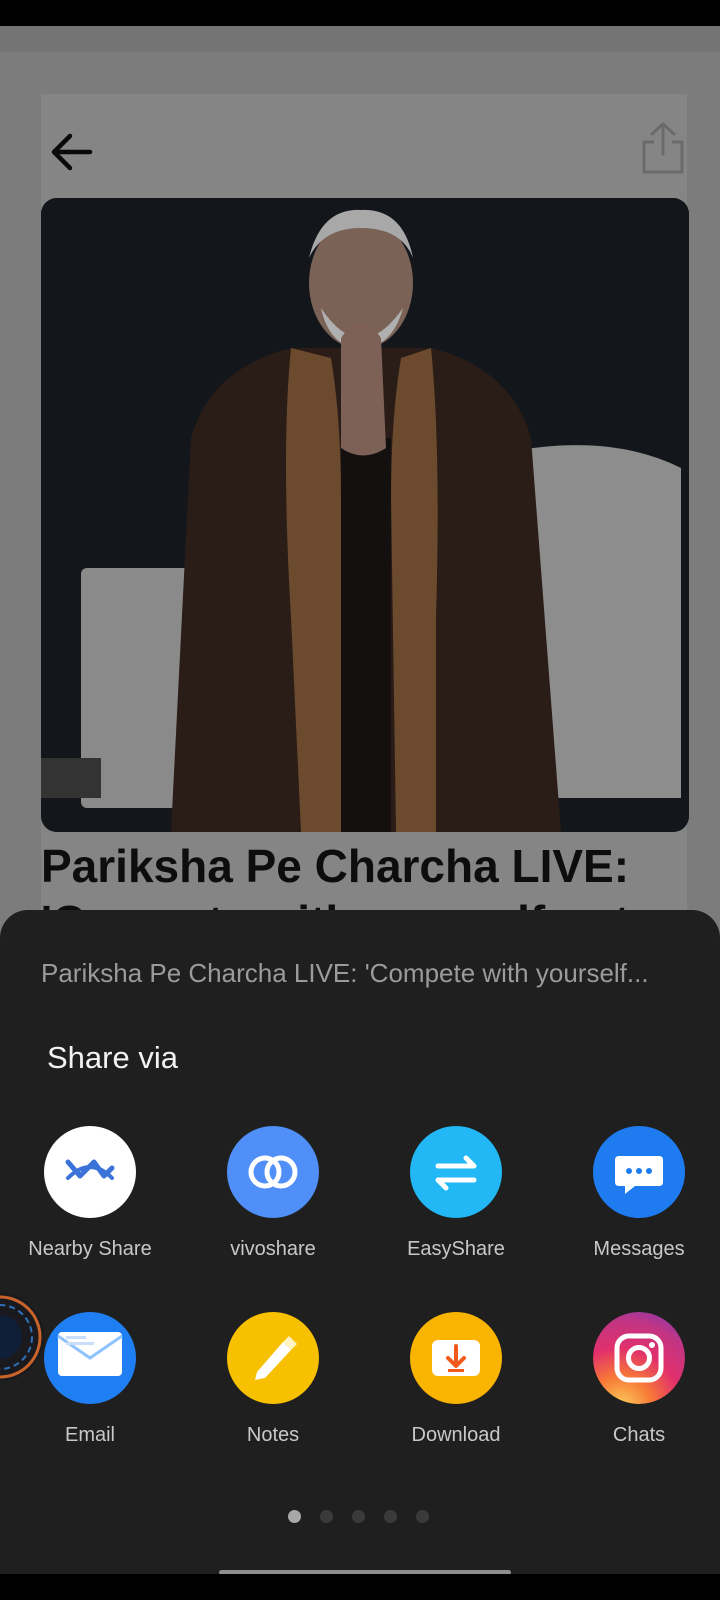 This screenshot has height=1600, width=720. Describe the element at coordinates (294, 1516) in the screenshot. I see `page-dot-active` at that location.